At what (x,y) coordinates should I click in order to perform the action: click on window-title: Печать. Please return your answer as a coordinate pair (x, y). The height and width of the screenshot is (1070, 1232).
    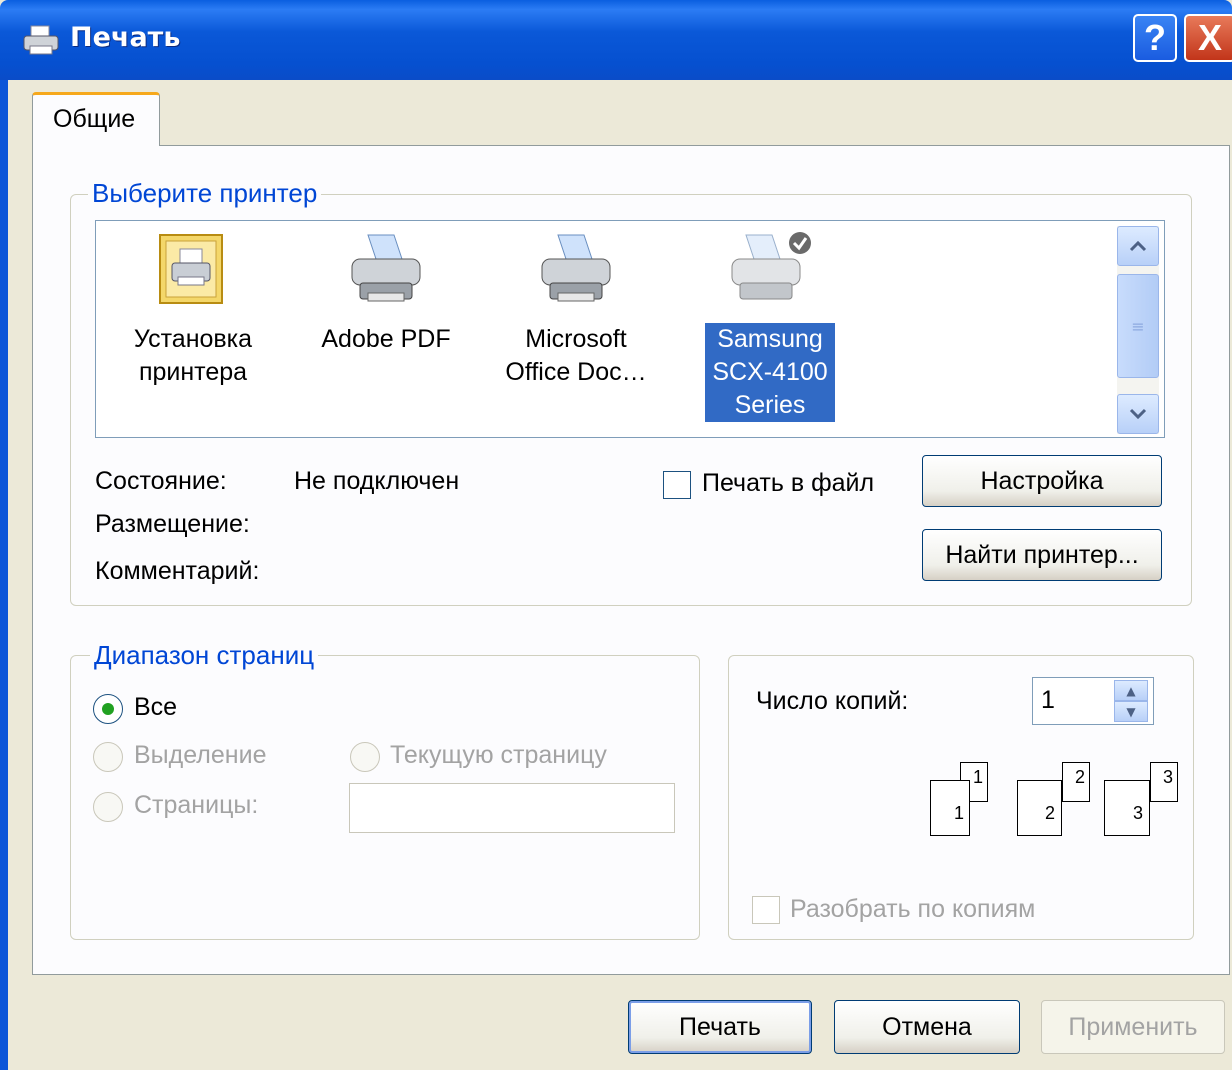
    Looking at the image, I should click on (125, 37).